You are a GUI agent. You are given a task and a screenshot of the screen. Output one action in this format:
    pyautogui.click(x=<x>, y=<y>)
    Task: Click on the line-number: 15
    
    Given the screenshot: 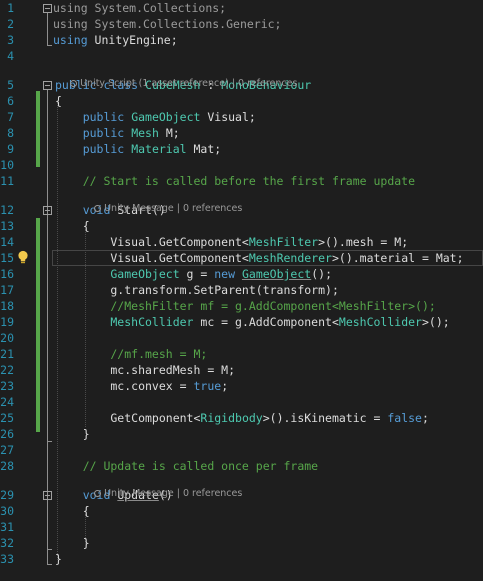 What is the action you would take?
    pyautogui.click(x=7, y=258)
    